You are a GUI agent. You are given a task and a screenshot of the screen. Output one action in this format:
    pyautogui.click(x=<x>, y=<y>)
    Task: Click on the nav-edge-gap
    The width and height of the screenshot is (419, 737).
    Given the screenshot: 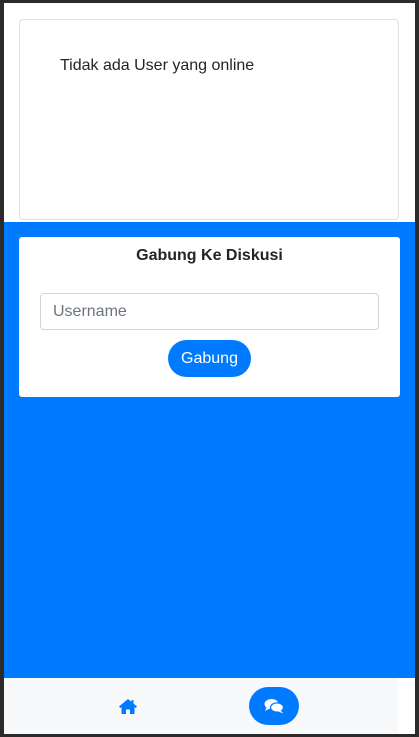 What is the action you would take?
    pyautogui.click(x=406, y=706)
    